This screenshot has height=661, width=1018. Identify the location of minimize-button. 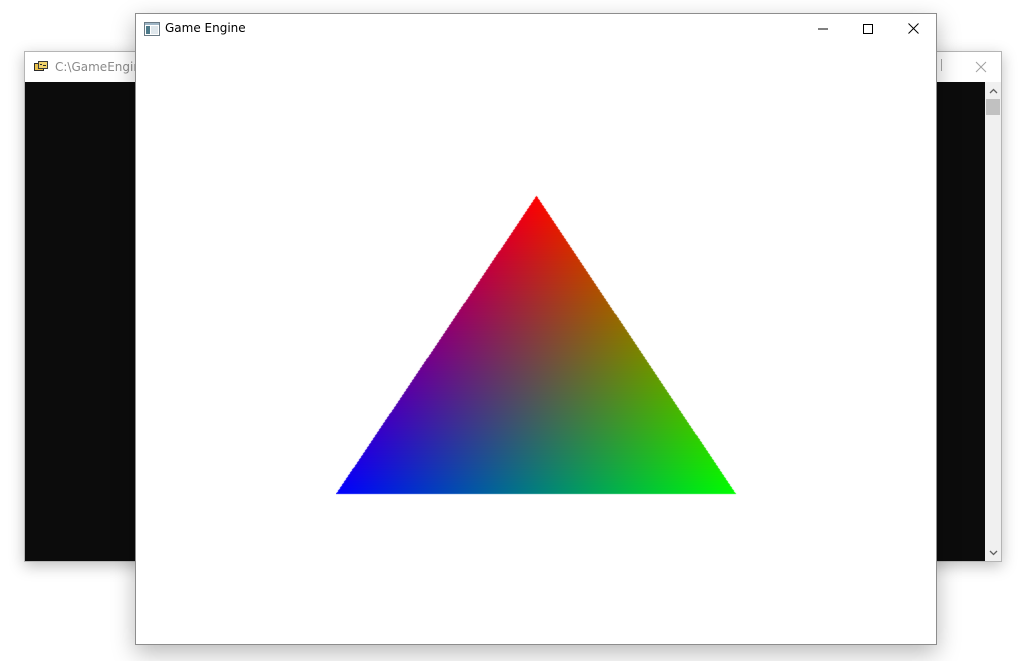
(823, 28).